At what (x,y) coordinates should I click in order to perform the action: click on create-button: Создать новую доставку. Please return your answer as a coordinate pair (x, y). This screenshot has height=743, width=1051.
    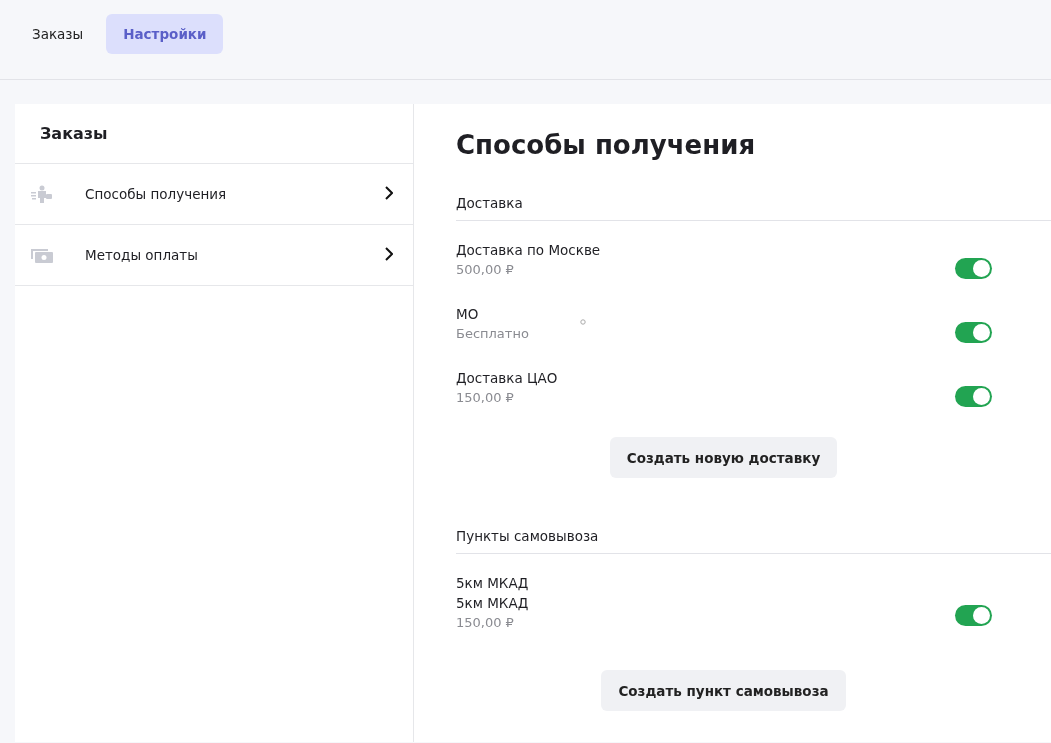
    Looking at the image, I should click on (723, 457).